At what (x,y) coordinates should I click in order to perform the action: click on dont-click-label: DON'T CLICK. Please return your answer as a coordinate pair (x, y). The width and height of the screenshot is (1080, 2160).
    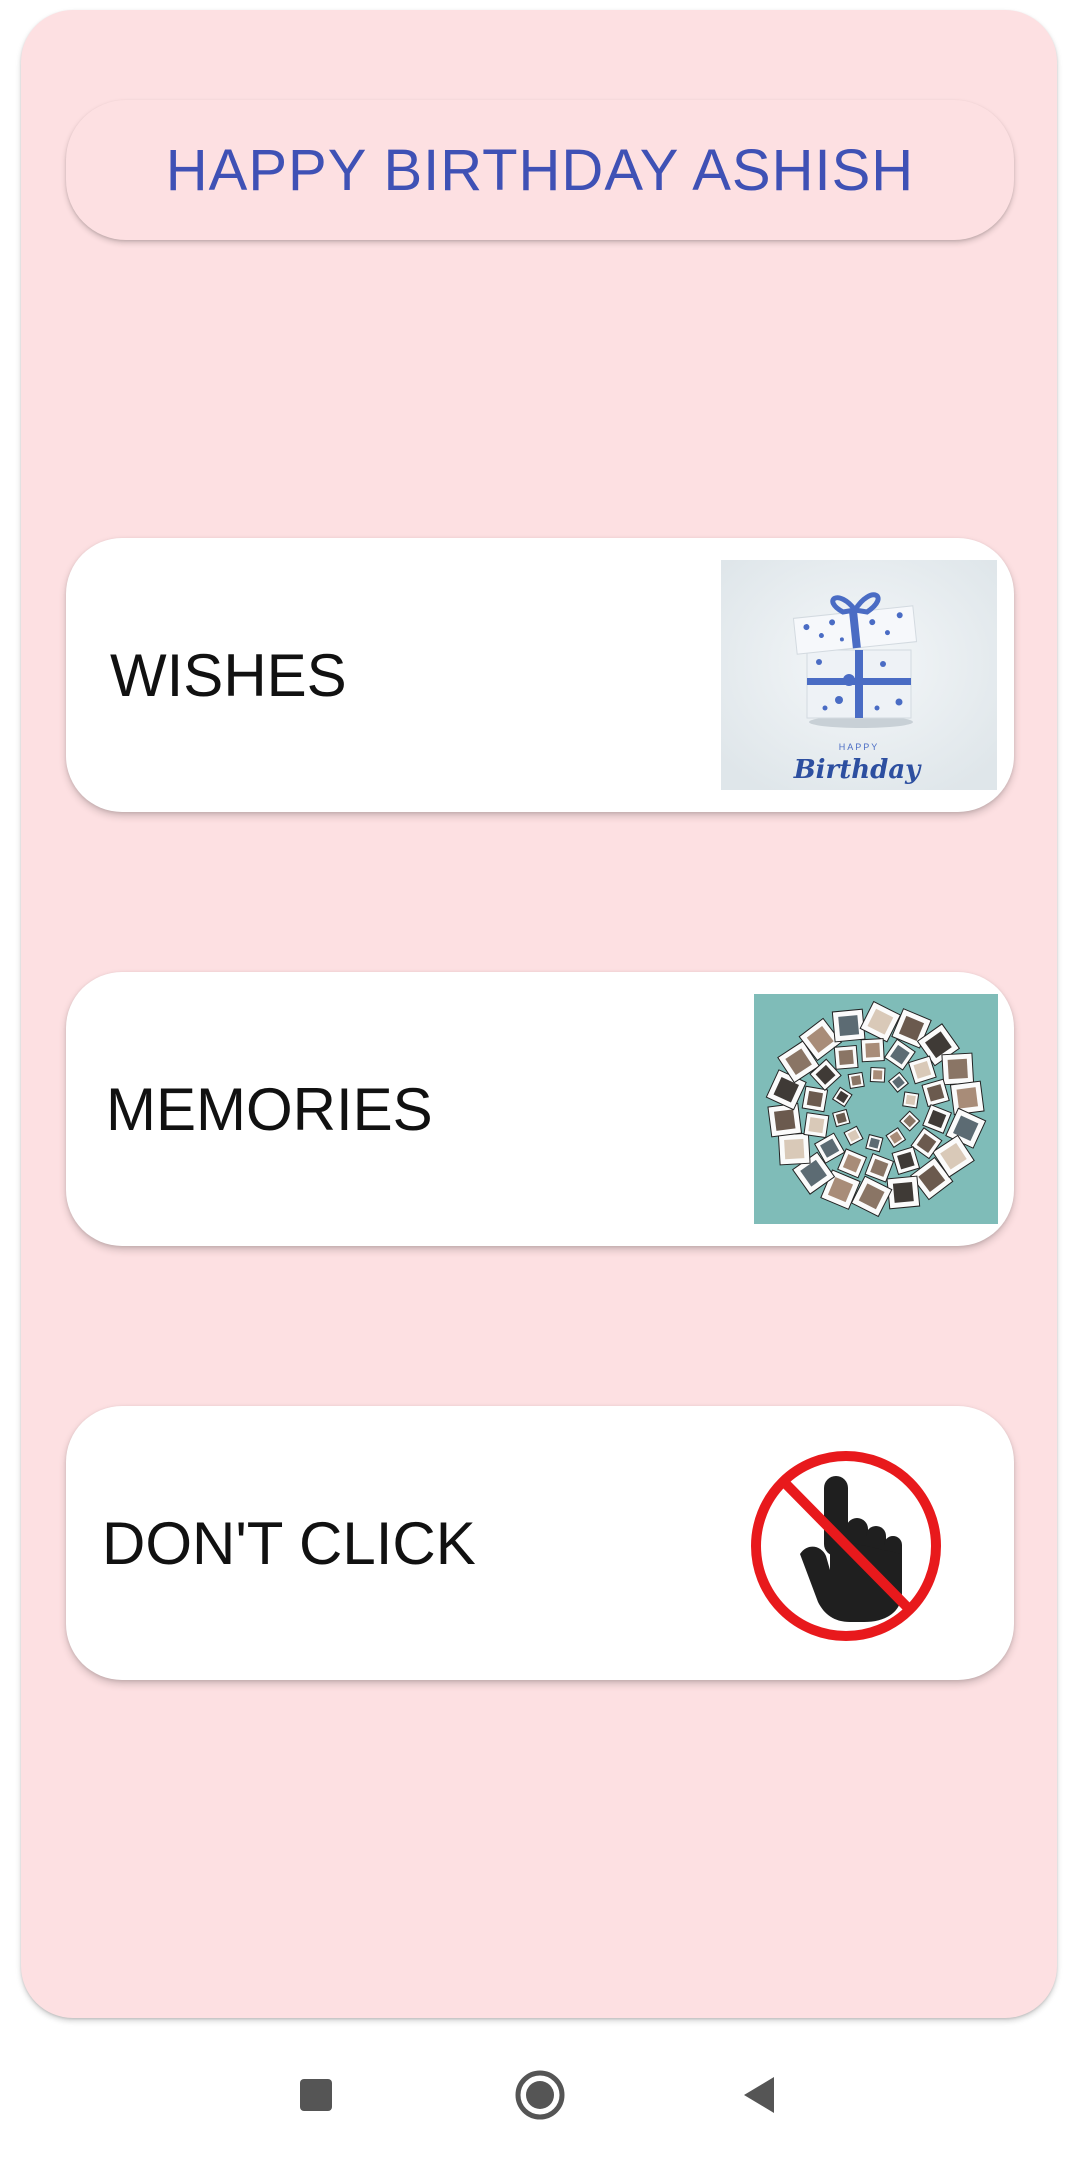
    Looking at the image, I should click on (289, 1543).